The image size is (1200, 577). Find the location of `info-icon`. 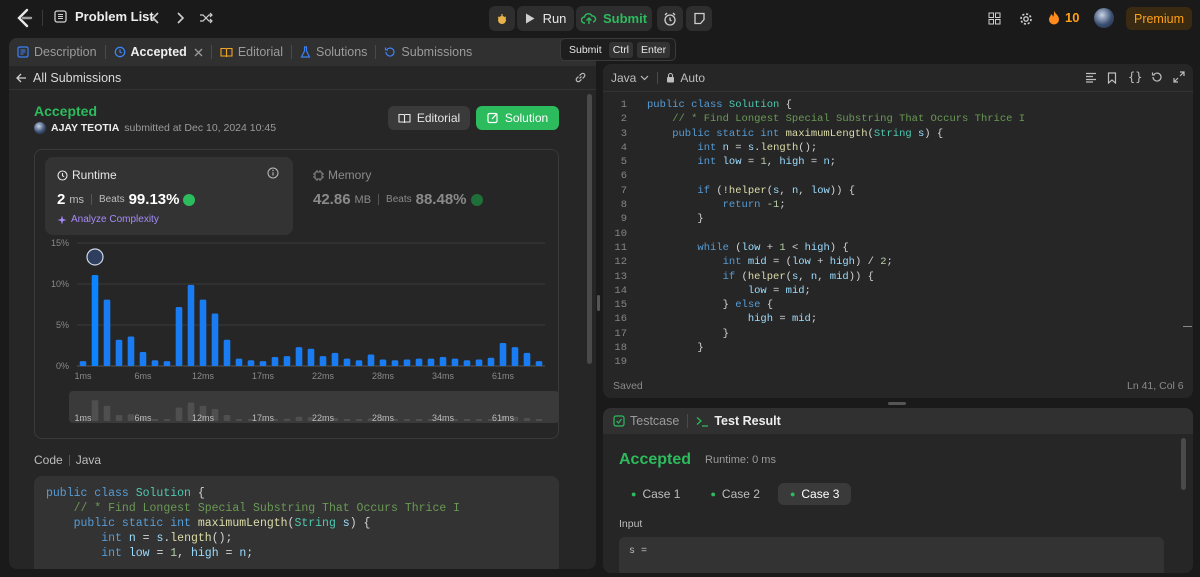

info-icon is located at coordinates (273, 173).